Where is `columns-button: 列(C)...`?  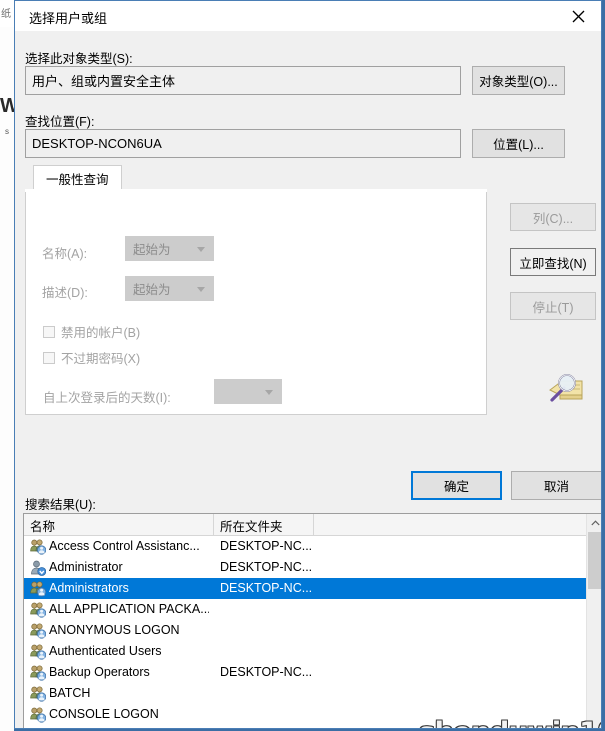 columns-button: 列(C)... is located at coordinates (553, 217).